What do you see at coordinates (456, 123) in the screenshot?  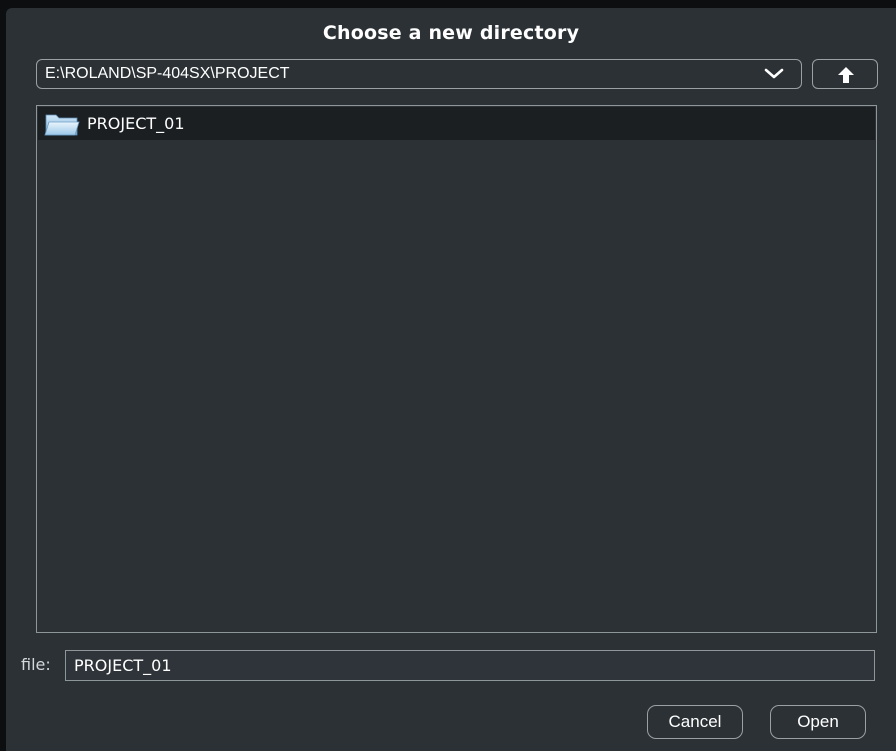 I see `list-item: PROJECT_01` at bounding box center [456, 123].